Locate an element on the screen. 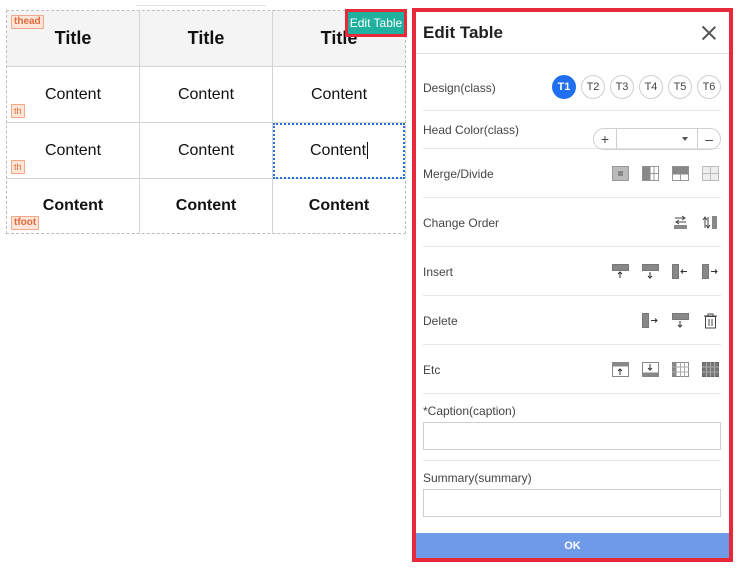  etc-label: Etc is located at coordinates (432, 370).